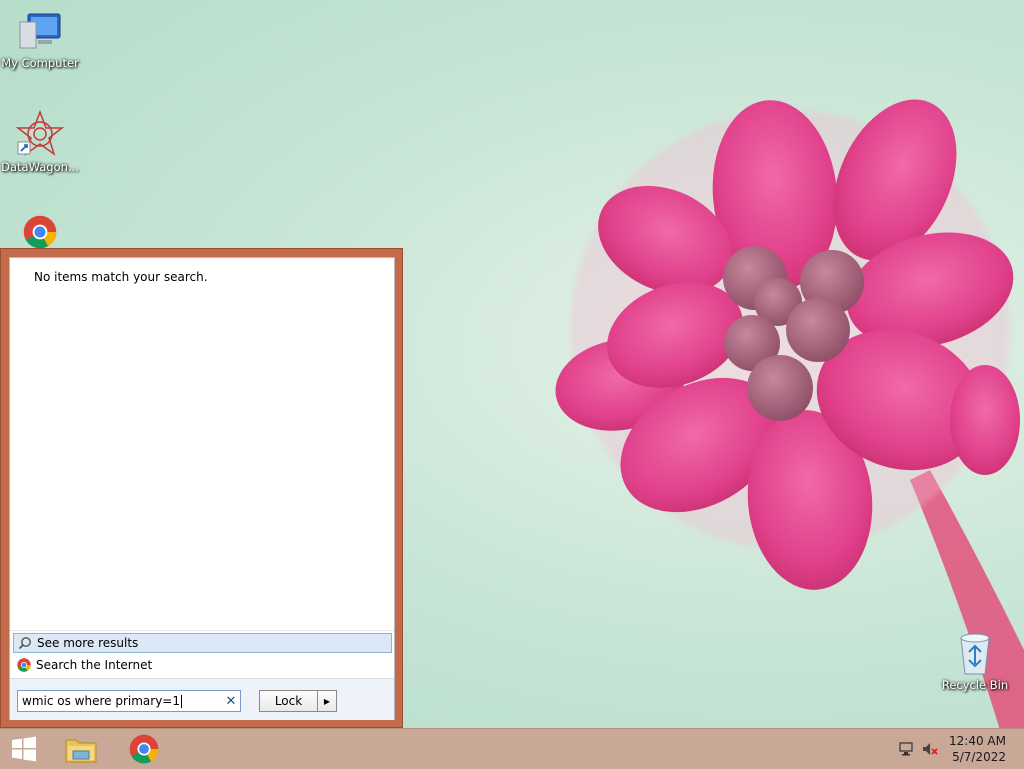 The image size is (1024, 769). I want to click on tray-volume, so click(930, 749).